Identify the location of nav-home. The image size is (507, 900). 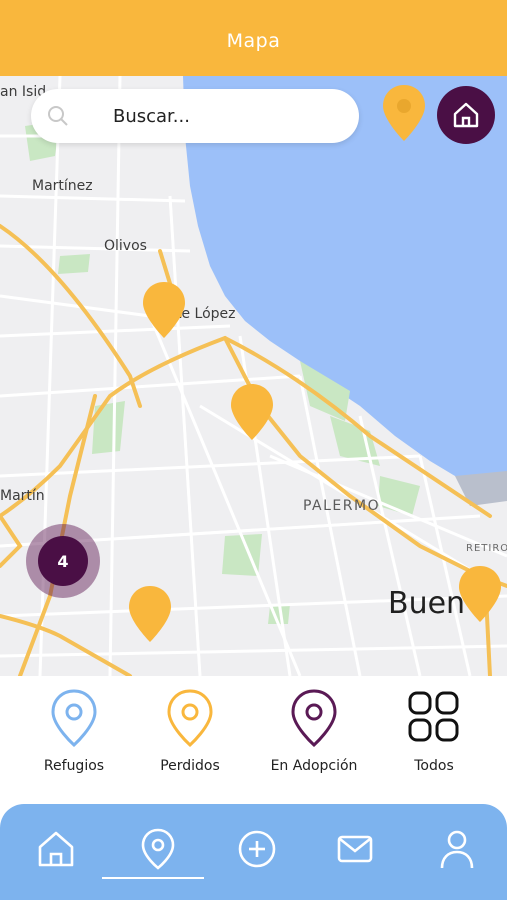
(56, 849).